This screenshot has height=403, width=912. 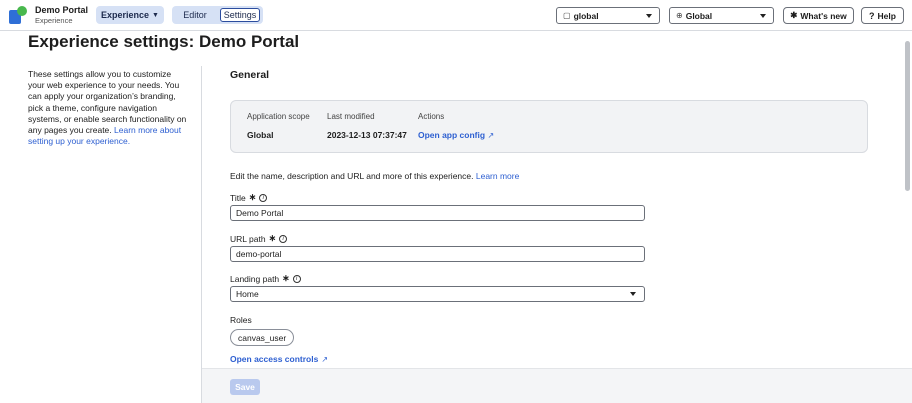 I want to click on page-scrollbar, so click(x=907, y=218).